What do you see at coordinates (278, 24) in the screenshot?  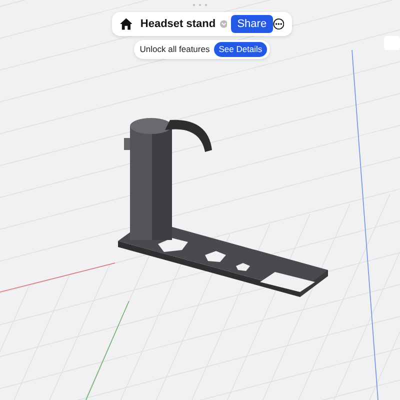 I see `more-icon` at bounding box center [278, 24].